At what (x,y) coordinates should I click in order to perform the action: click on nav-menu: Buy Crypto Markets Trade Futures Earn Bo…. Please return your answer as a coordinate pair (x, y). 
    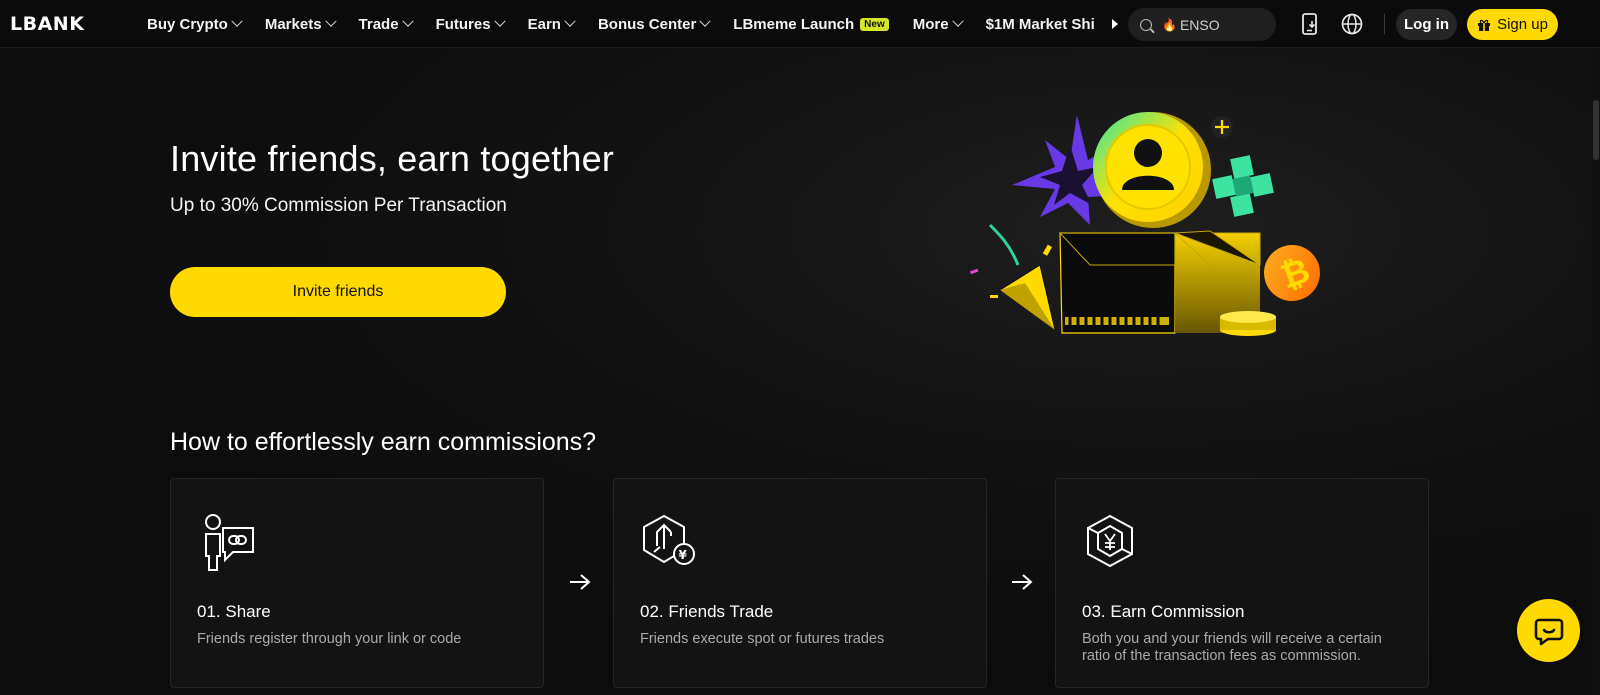
    Looking at the image, I should click on (632, 24).